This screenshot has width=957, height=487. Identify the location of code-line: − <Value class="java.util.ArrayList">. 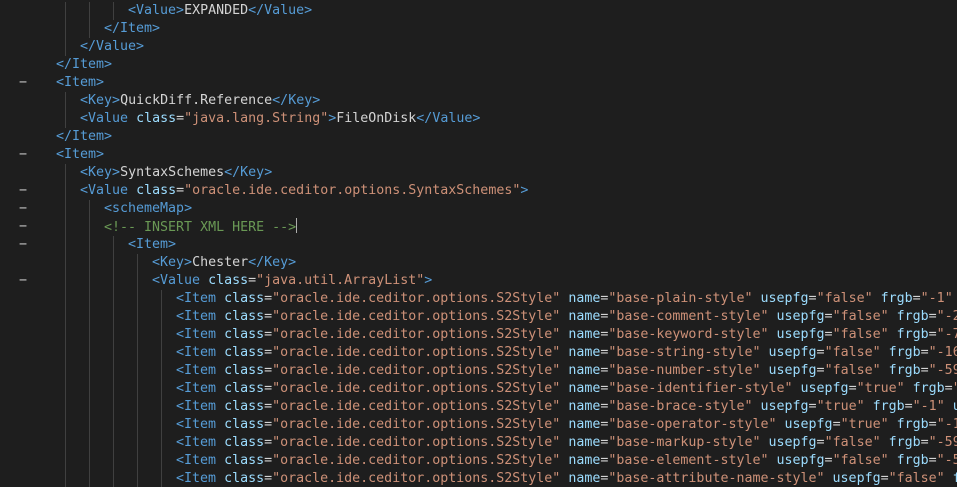
(478, 281).